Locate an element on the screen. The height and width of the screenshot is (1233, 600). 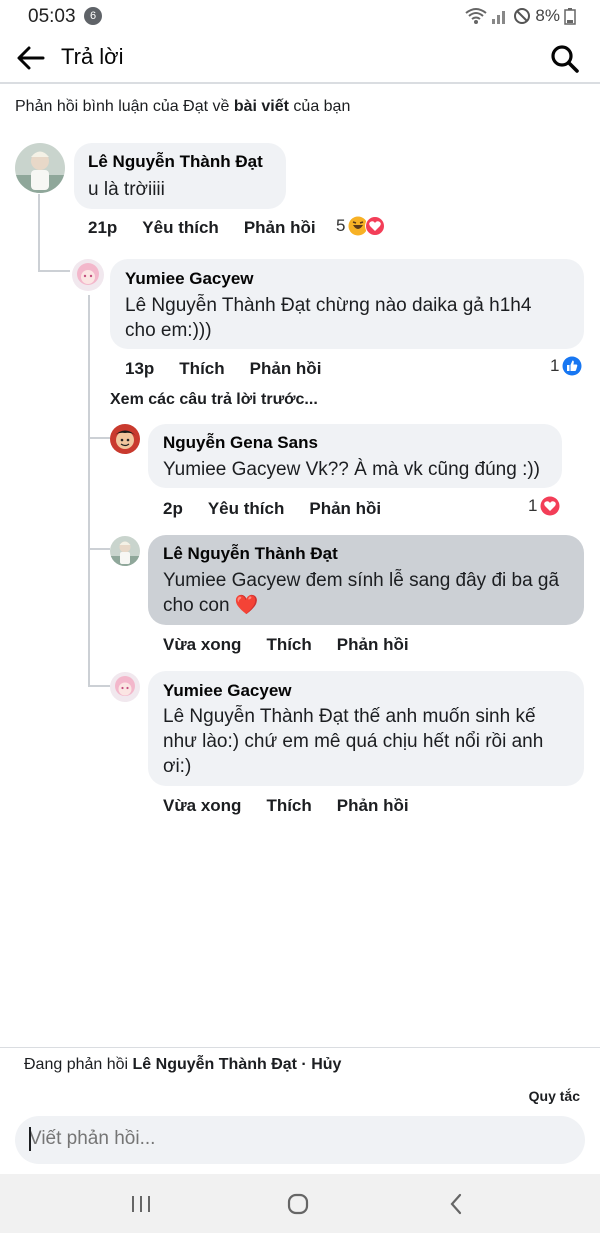
context-suffix: của bạn is located at coordinates (319, 106).